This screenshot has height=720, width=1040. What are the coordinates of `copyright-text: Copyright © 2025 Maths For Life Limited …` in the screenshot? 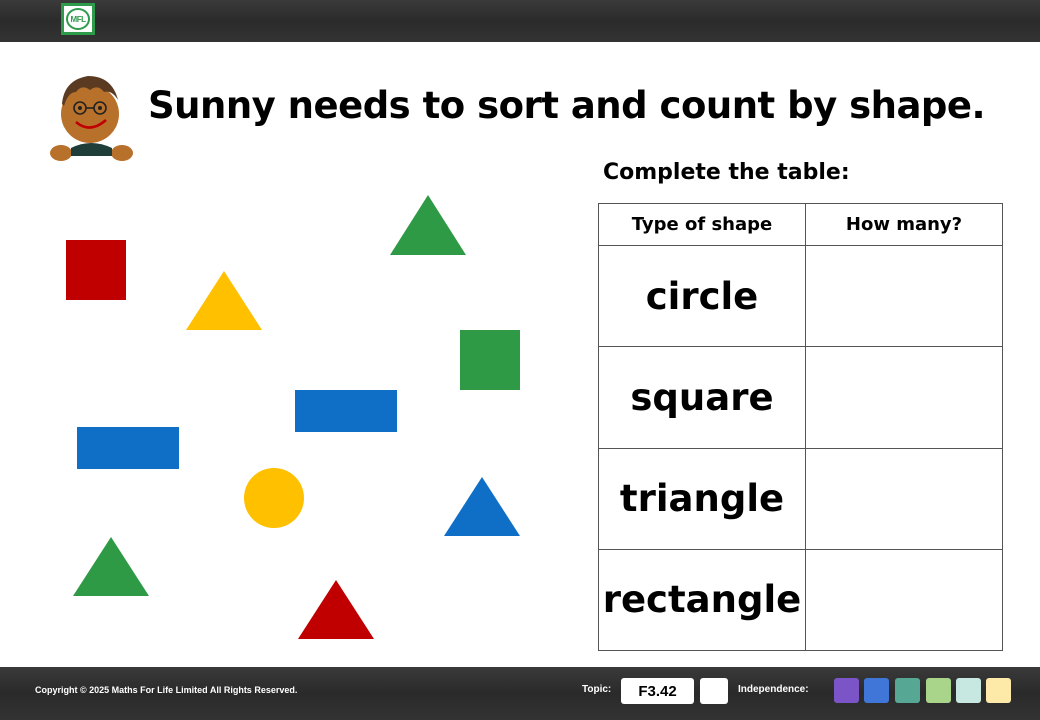 It's located at (166, 690).